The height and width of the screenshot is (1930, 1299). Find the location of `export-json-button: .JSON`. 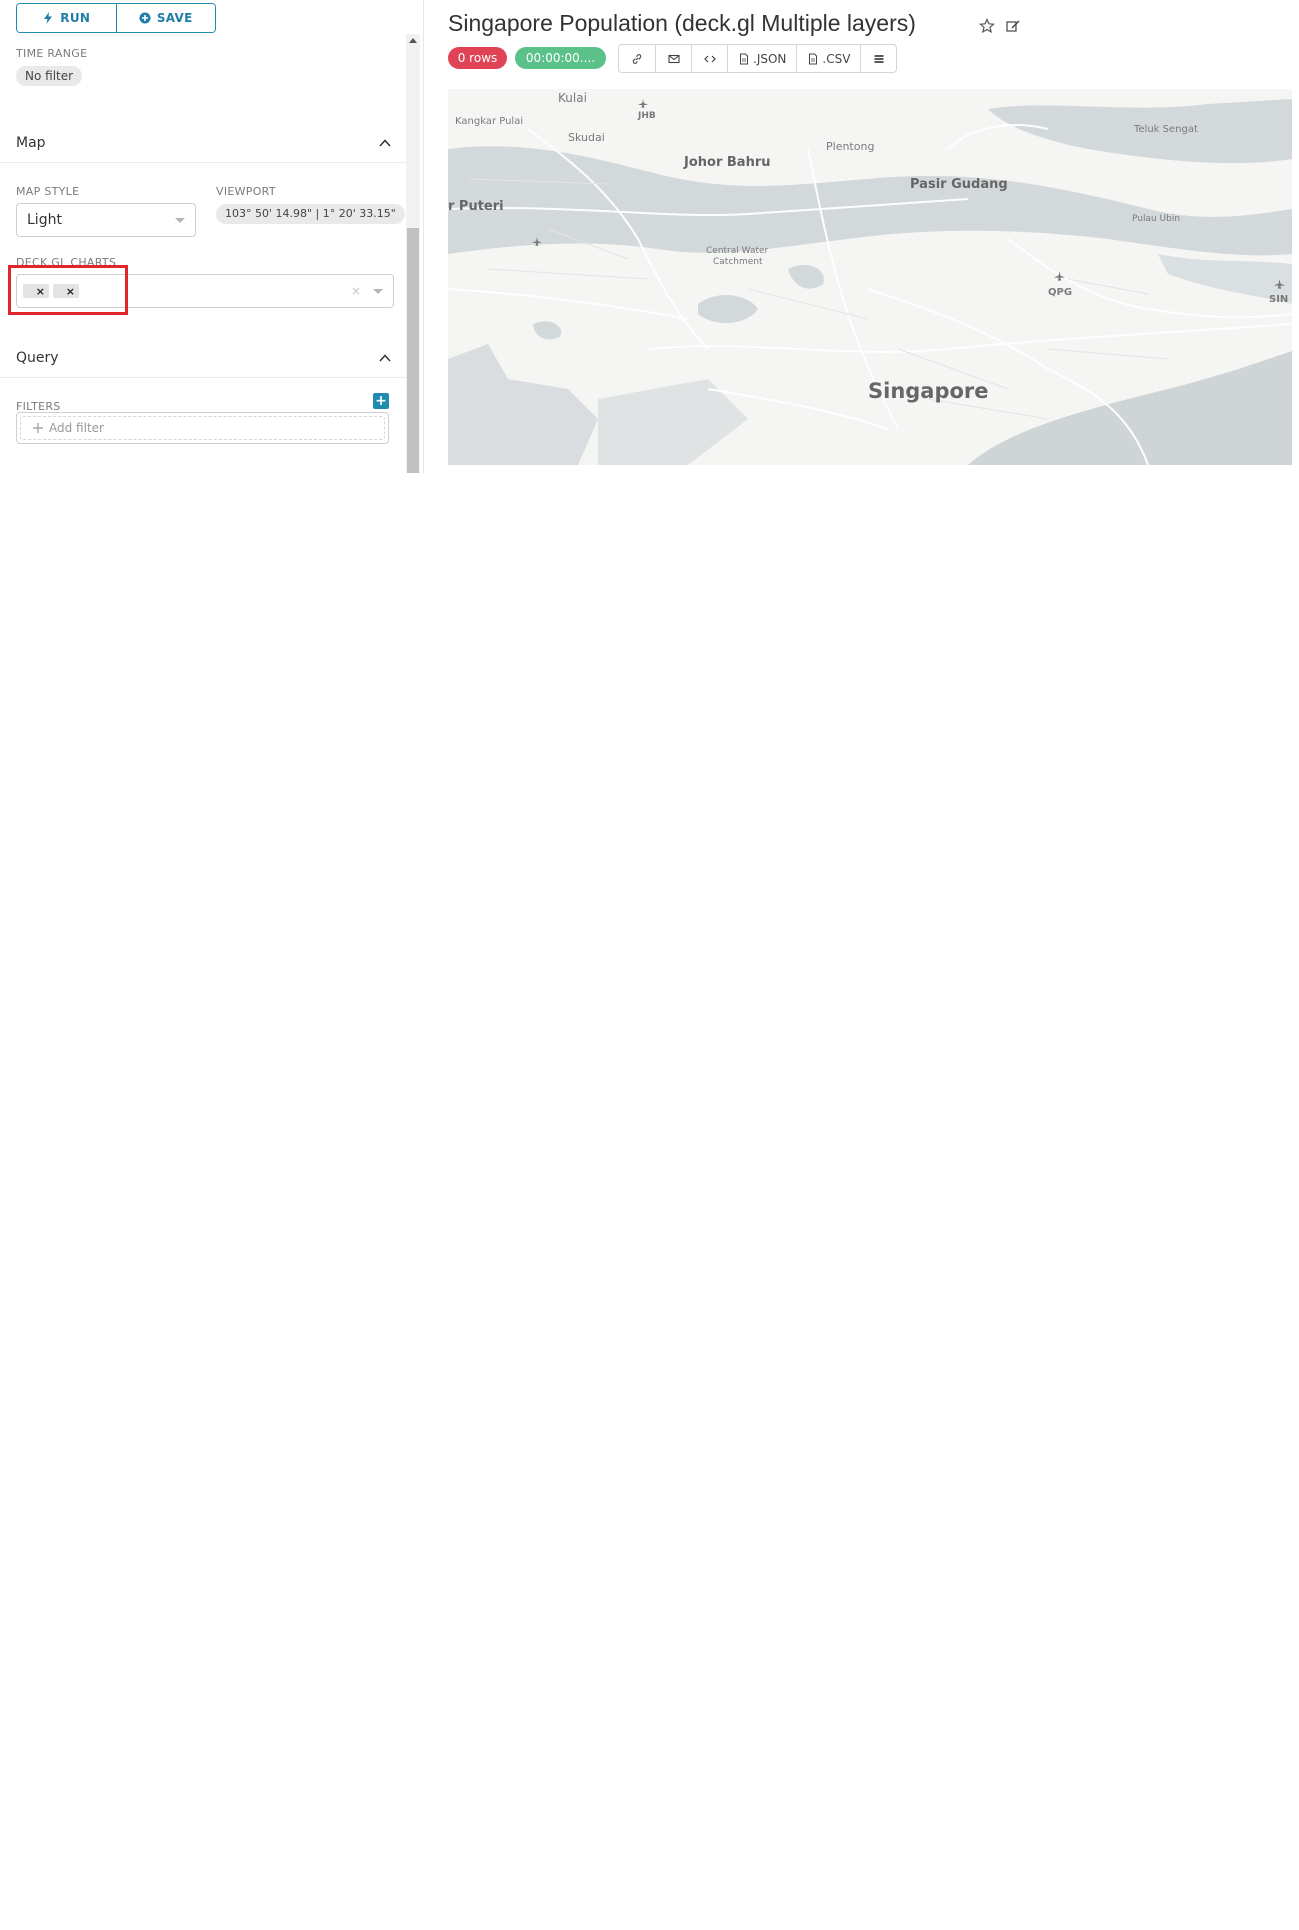

export-json-button: .JSON is located at coordinates (761, 58).